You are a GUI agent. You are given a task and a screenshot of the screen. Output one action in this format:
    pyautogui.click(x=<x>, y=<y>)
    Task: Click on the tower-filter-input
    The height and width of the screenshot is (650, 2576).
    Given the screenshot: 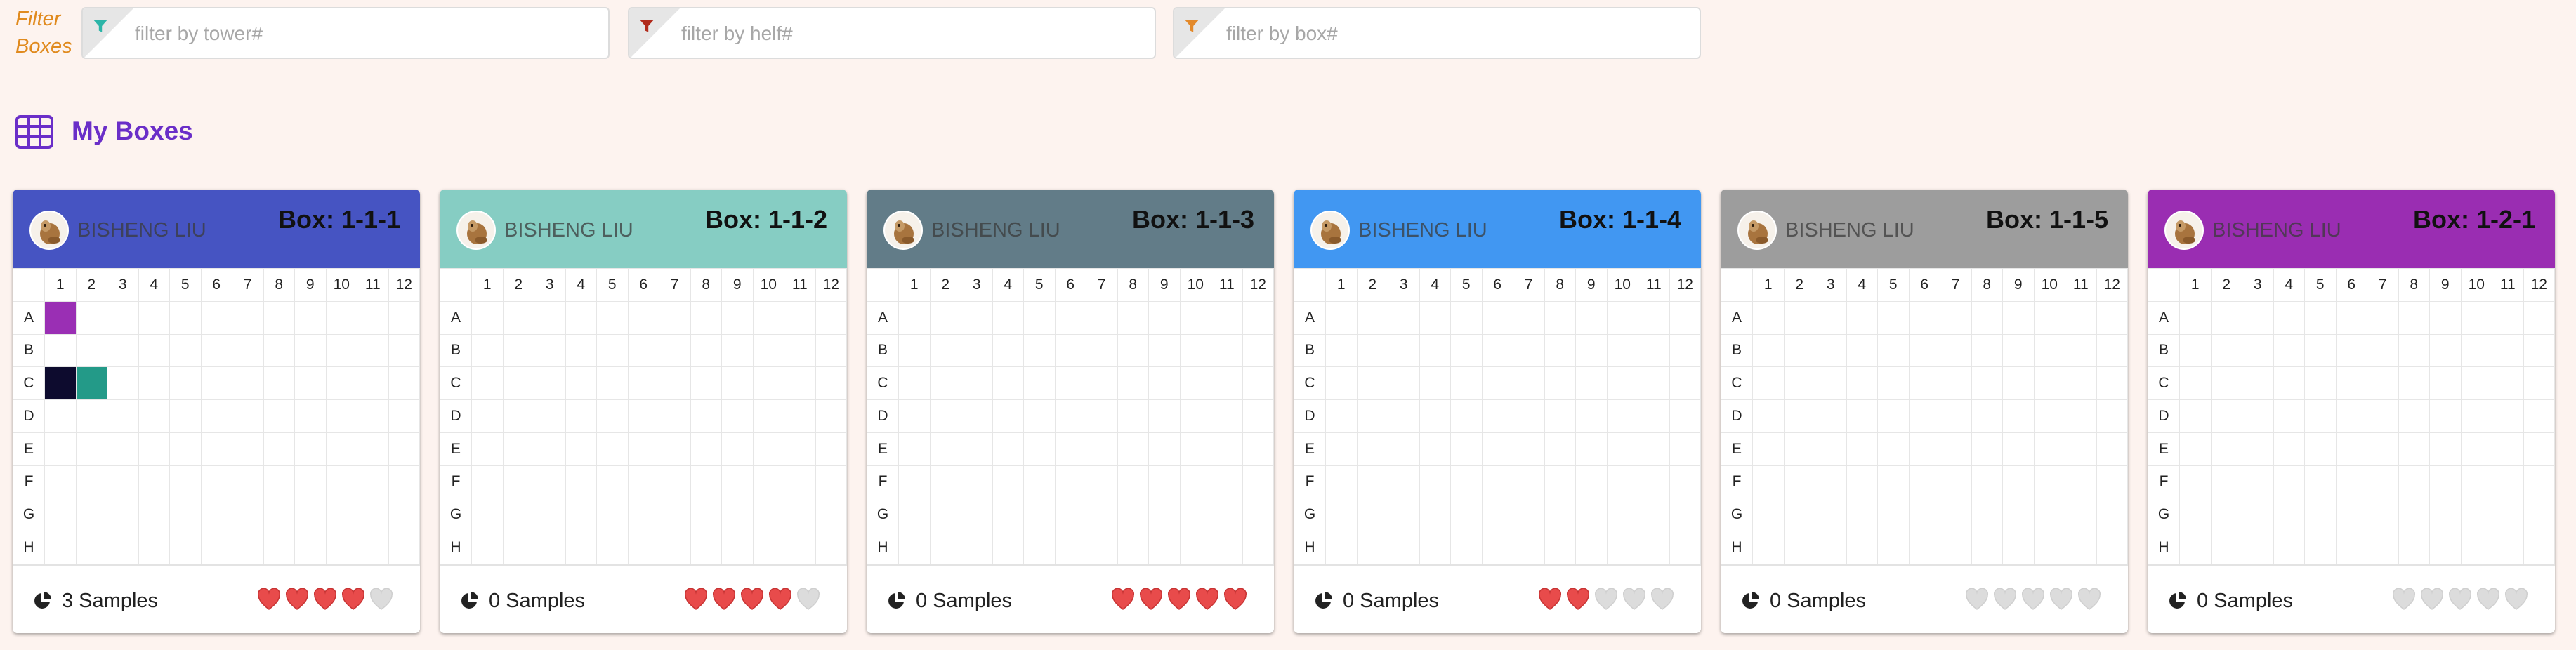 What is the action you would take?
    pyautogui.click(x=366, y=33)
    